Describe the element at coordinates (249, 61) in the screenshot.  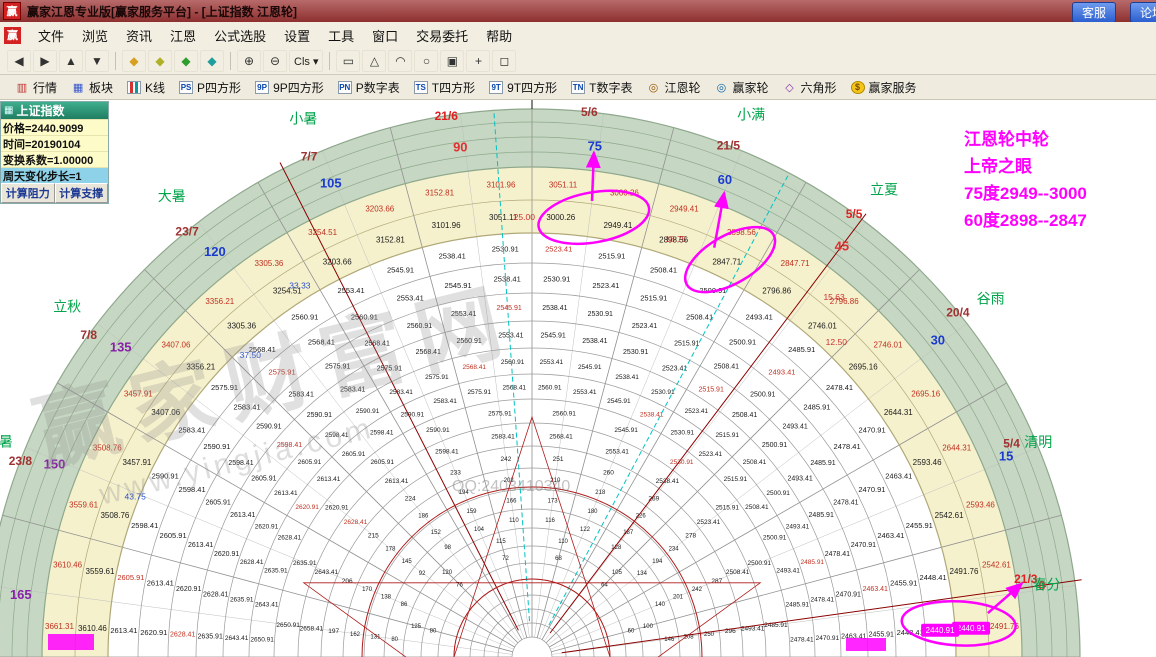
I see `zoom-in-icon: ⊕` at that location.